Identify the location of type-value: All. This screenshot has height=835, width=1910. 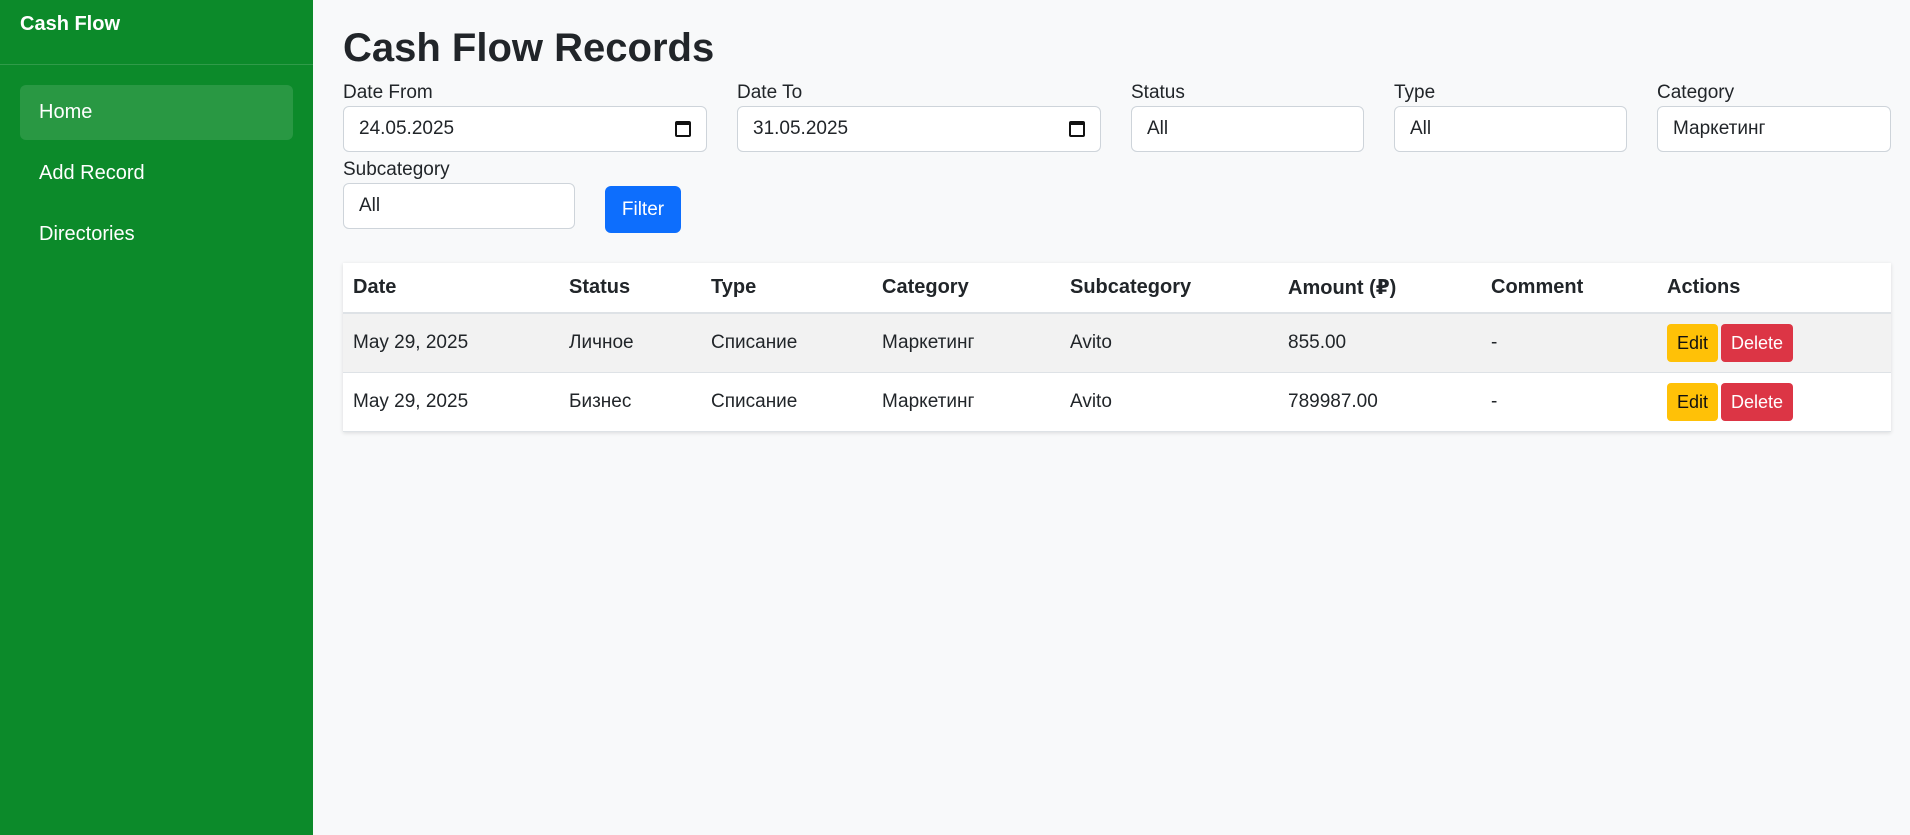
(1421, 128).